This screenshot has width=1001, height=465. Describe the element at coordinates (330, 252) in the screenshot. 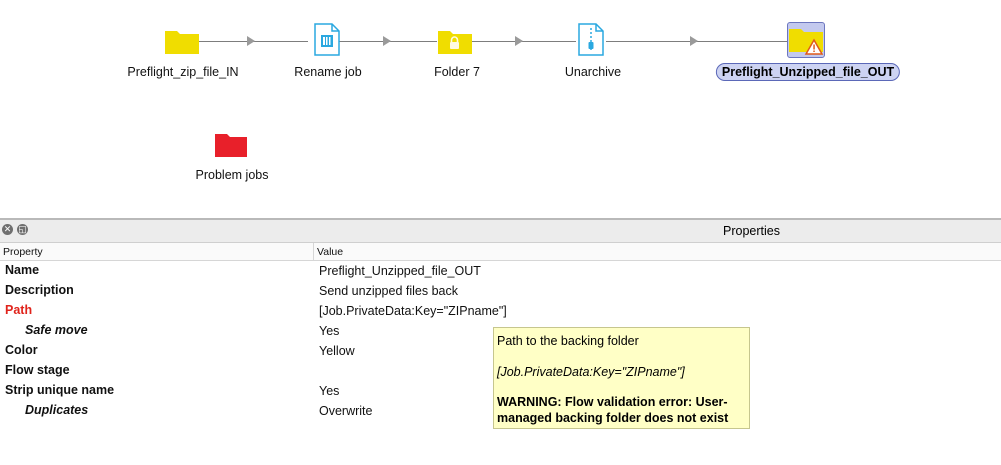

I see `column-header-value: Value` at that location.